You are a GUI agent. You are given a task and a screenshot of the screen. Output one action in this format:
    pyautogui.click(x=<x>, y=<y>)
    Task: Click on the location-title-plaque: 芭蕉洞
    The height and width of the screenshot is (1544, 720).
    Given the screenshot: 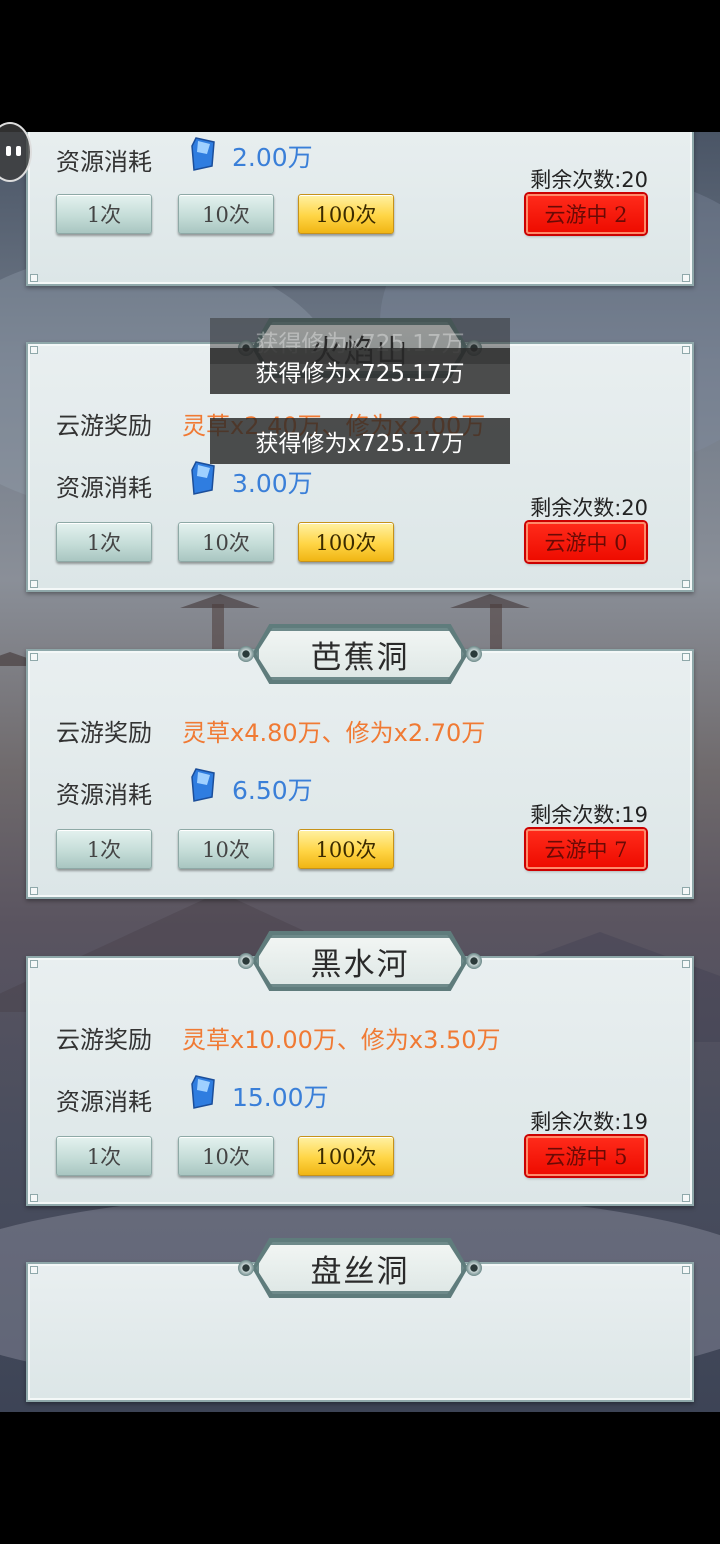 What is the action you would take?
    pyautogui.click(x=360, y=654)
    